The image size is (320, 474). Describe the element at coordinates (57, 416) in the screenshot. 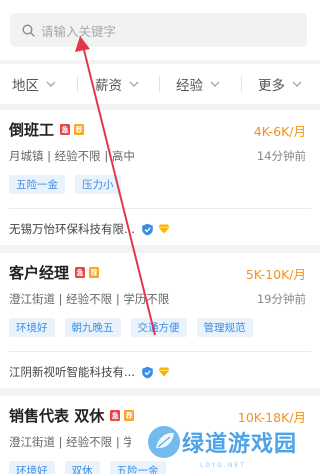

I see `job-title: 销售代表 双休` at that location.